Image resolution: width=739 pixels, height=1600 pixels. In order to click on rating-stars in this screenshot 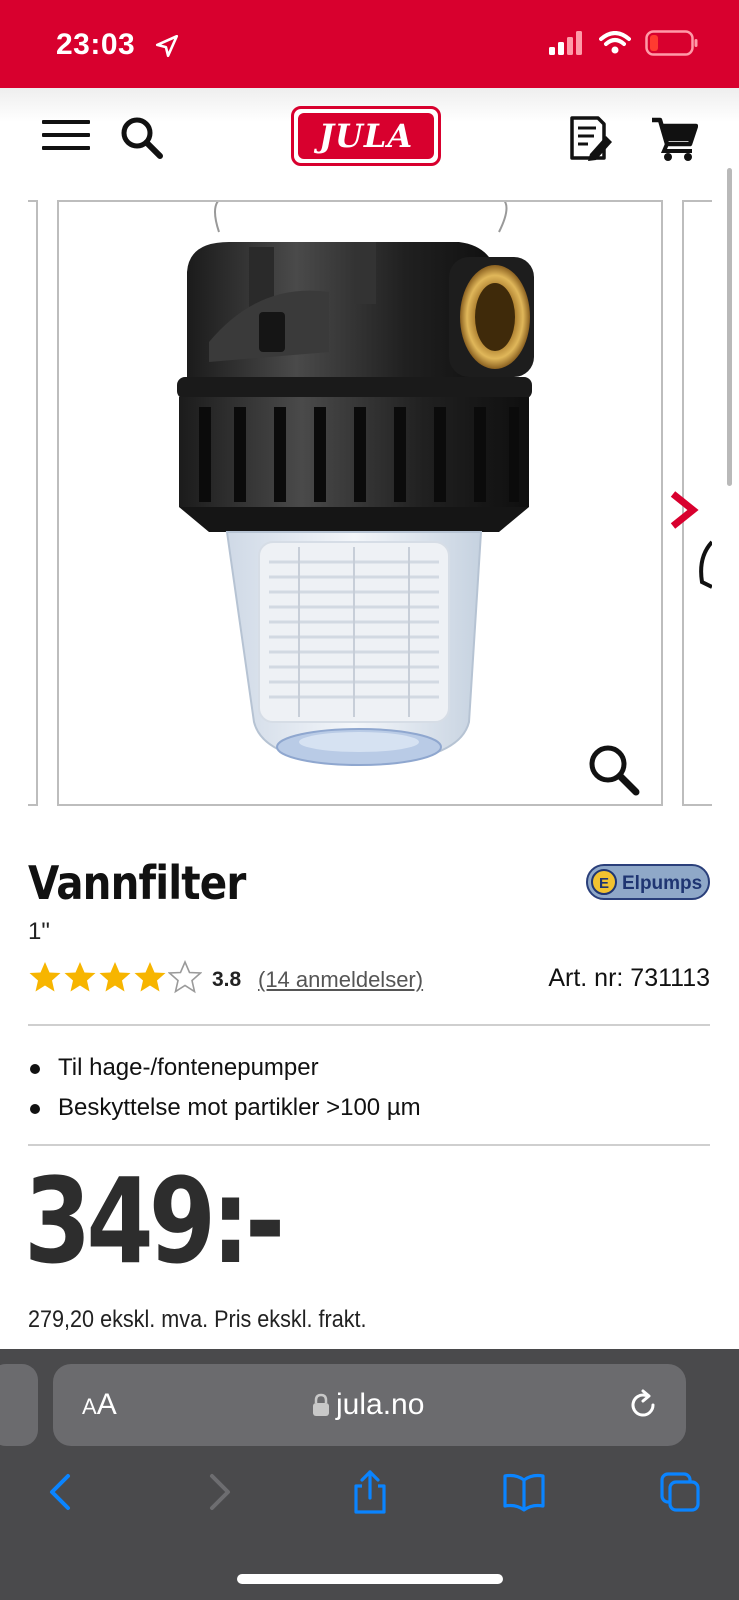, I will do `click(115, 977)`.